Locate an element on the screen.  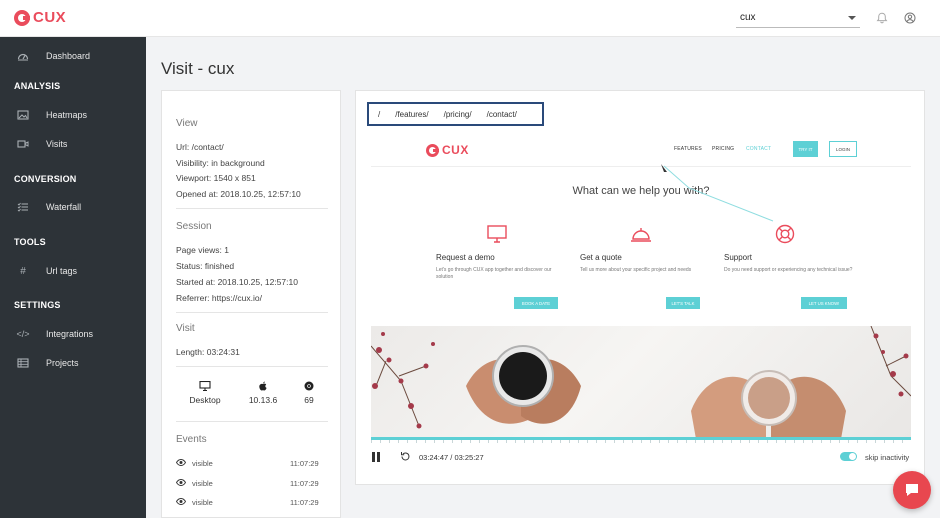
sidebar-item-visits: Visits is located at coordinates (73, 144).